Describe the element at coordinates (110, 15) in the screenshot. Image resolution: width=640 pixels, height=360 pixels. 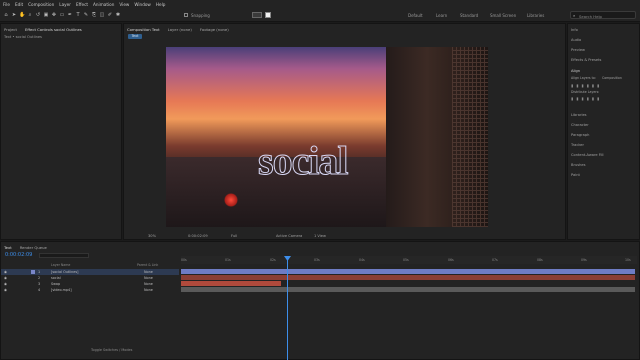
I see `roto-brush-icon: ✐` at that location.